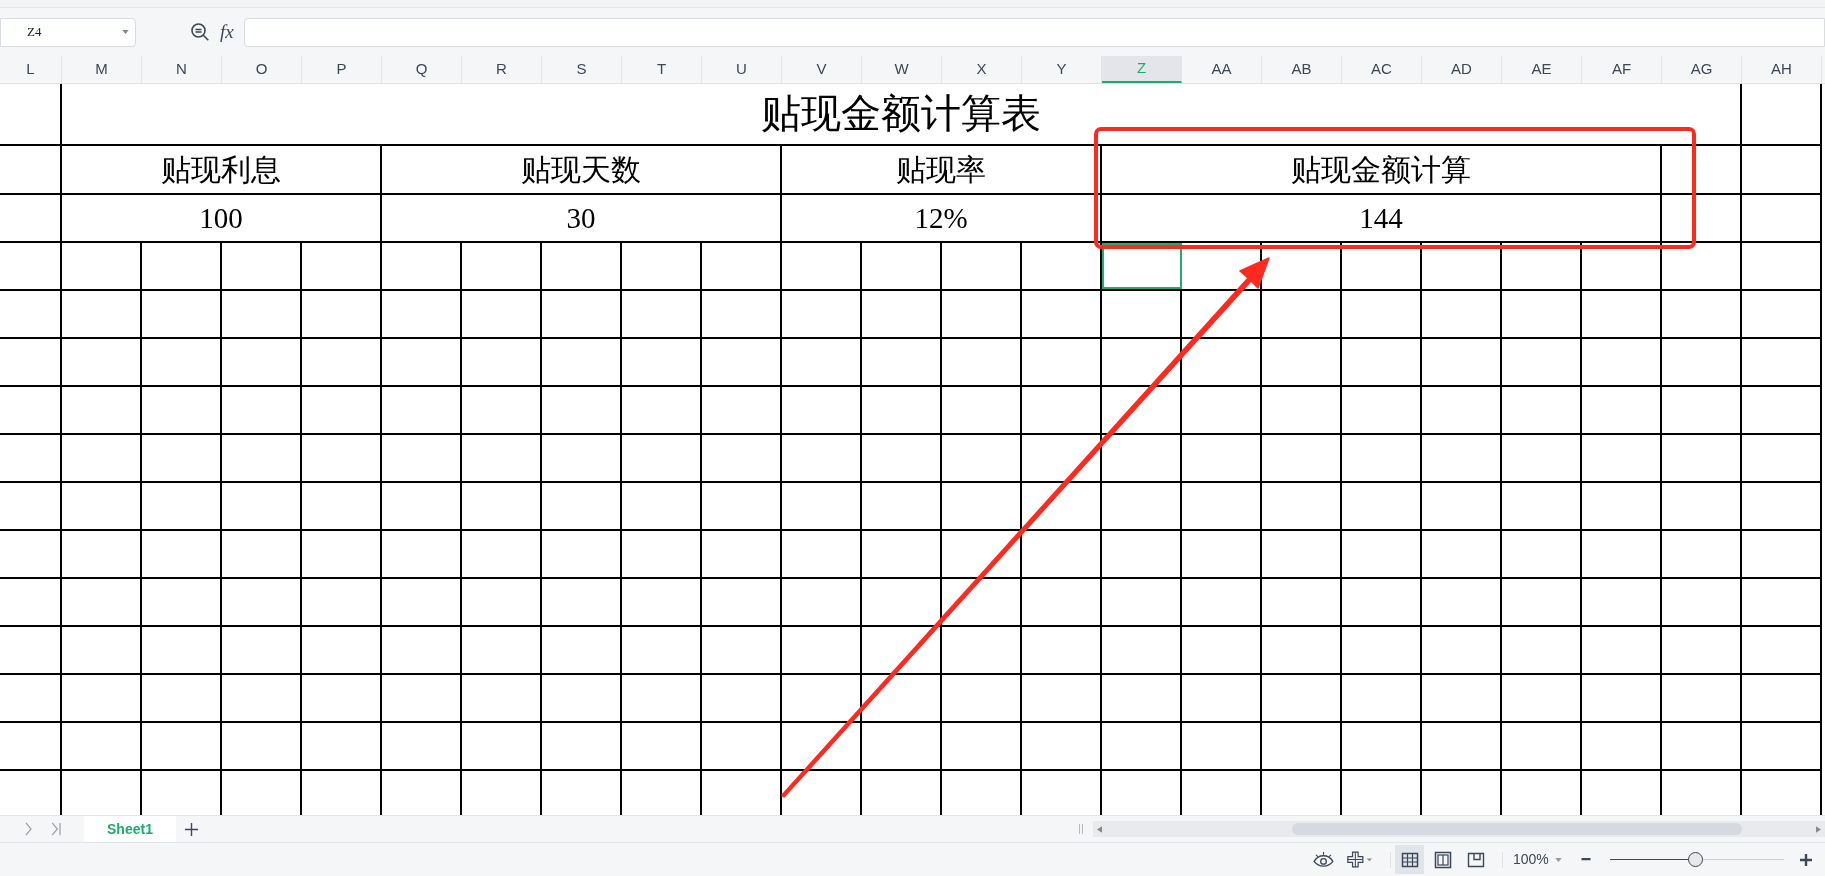 This screenshot has height=876, width=1825. What do you see at coordinates (1542, 69) in the screenshot?
I see `column-header: AE` at bounding box center [1542, 69].